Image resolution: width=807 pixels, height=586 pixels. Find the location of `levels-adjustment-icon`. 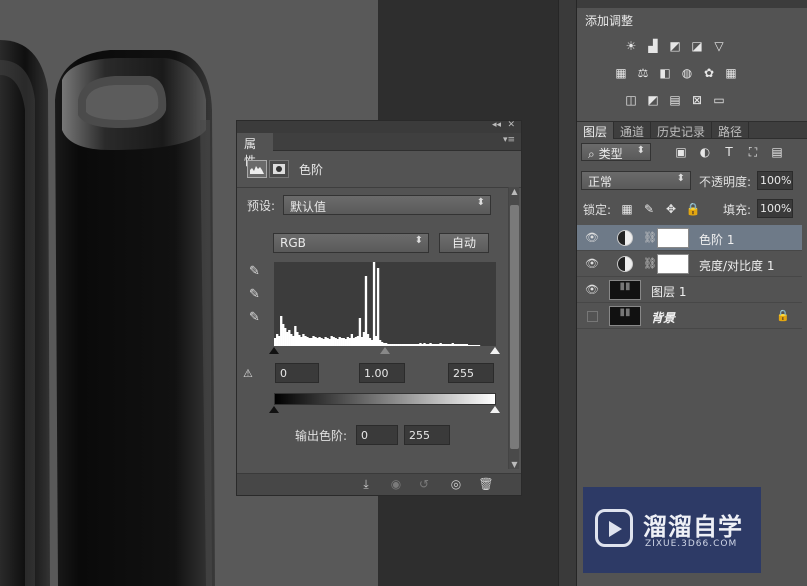

levels-adjustment-icon is located at coordinates (257, 169).